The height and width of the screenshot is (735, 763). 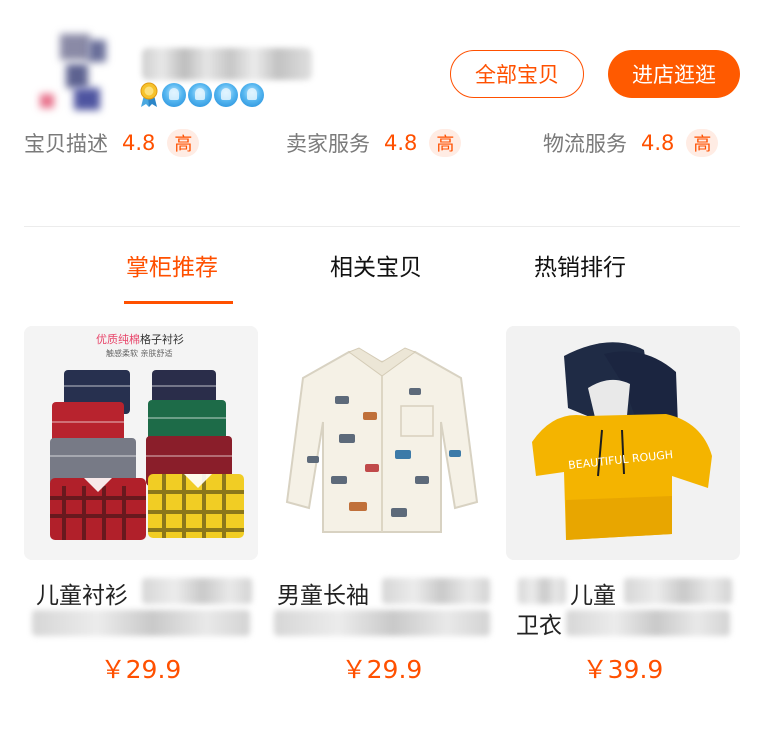 What do you see at coordinates (139, 353) in the screenshot?
I see `image-caption: 触感柔软 亲肤舒适` at bounding box center [139, 353].